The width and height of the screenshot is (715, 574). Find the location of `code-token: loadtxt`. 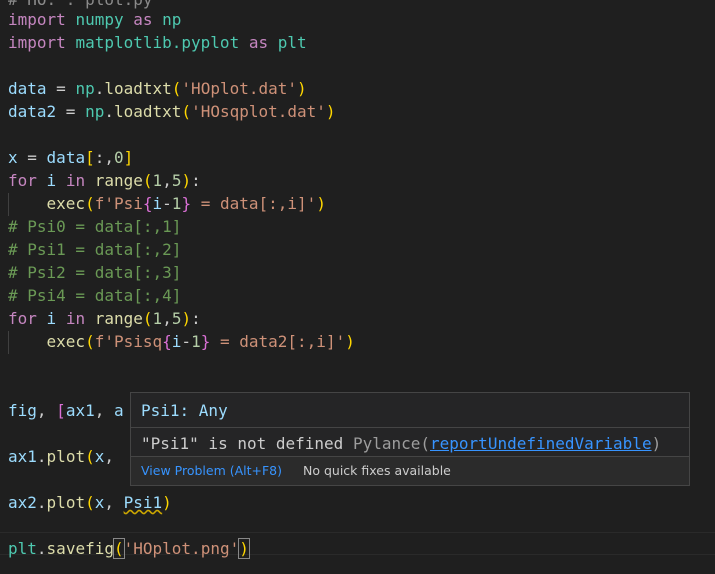

code-token: loadtxt is located at coordinates (147, 111).